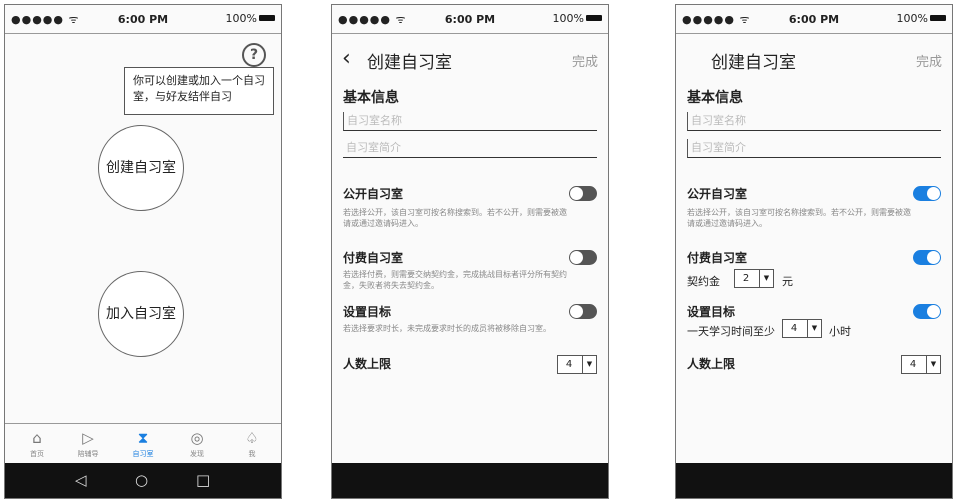 The height and width of the screenshot is (502, 954). I want to click on back-nav-icon: ◁, so click(81, 480).